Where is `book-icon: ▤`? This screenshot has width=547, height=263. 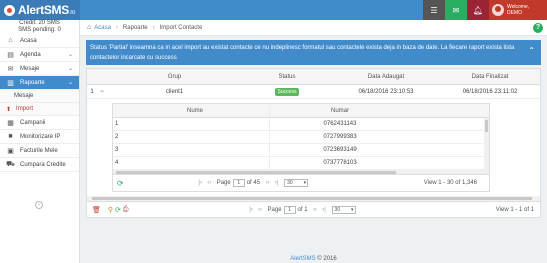
book-icon: ▤ is located at coordinates (10, 55).